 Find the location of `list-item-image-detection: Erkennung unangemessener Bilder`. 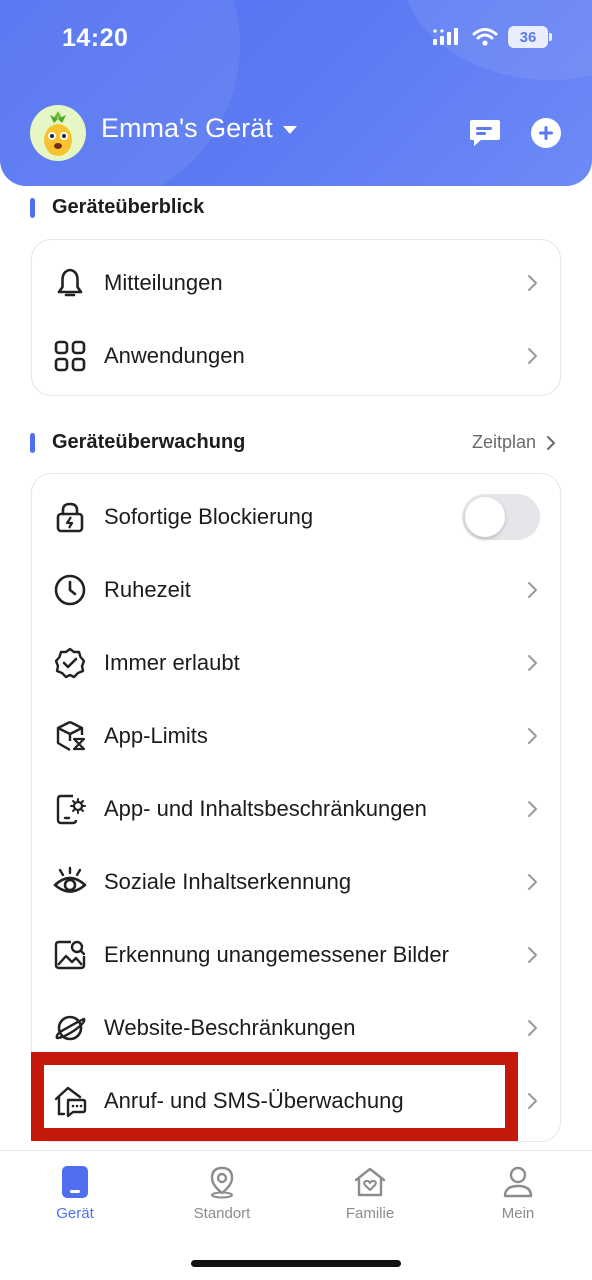

list-item-image-detection: Erkennung unangemessener Bilder is located at coordinates (296, 954).